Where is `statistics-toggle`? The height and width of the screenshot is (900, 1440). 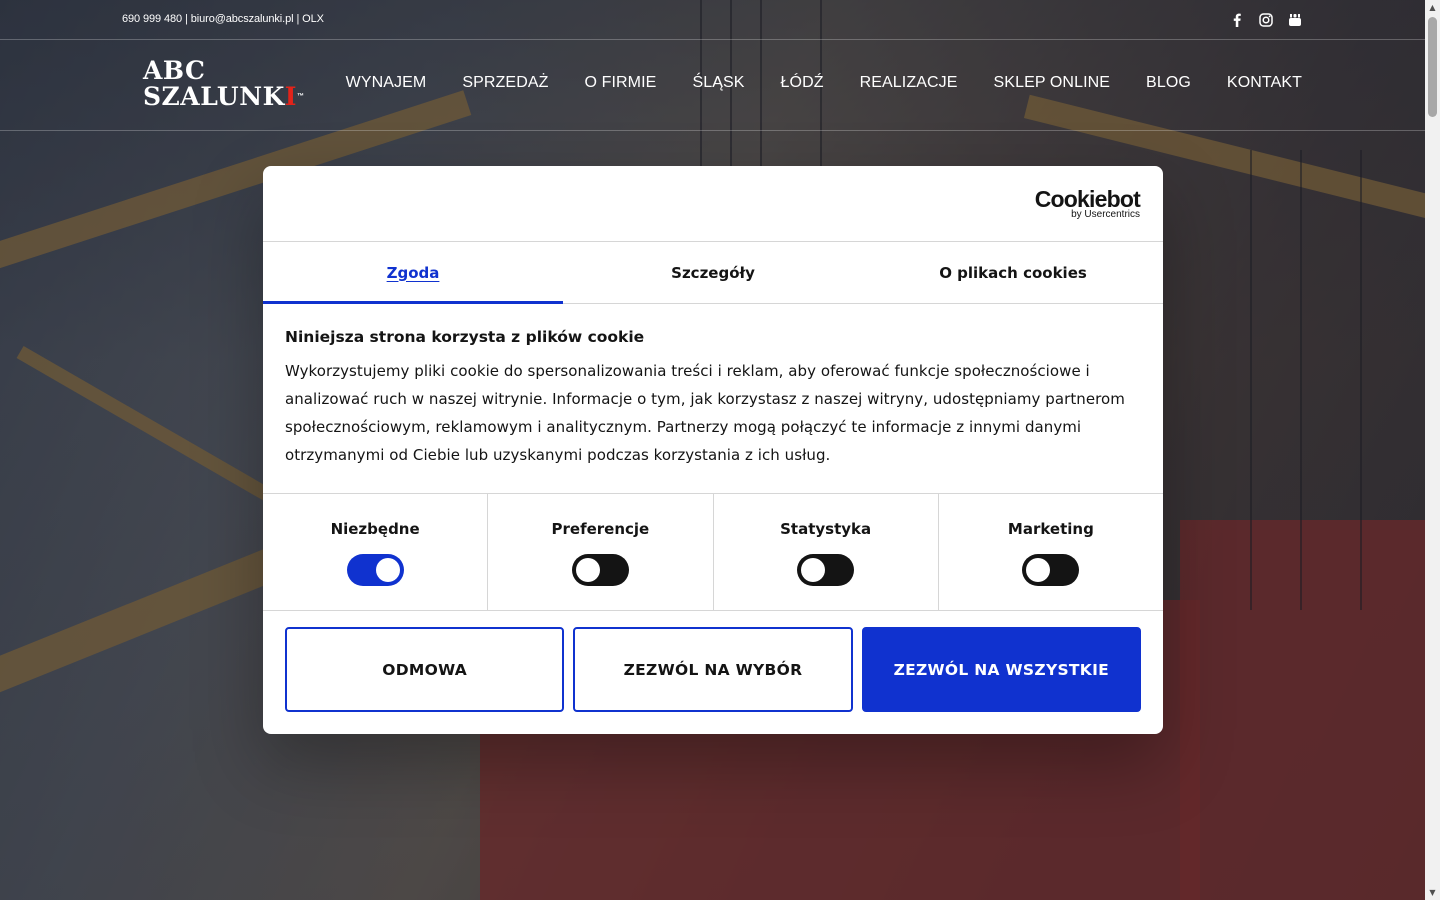
statistics-toggle is located at coordinates (826, 570).